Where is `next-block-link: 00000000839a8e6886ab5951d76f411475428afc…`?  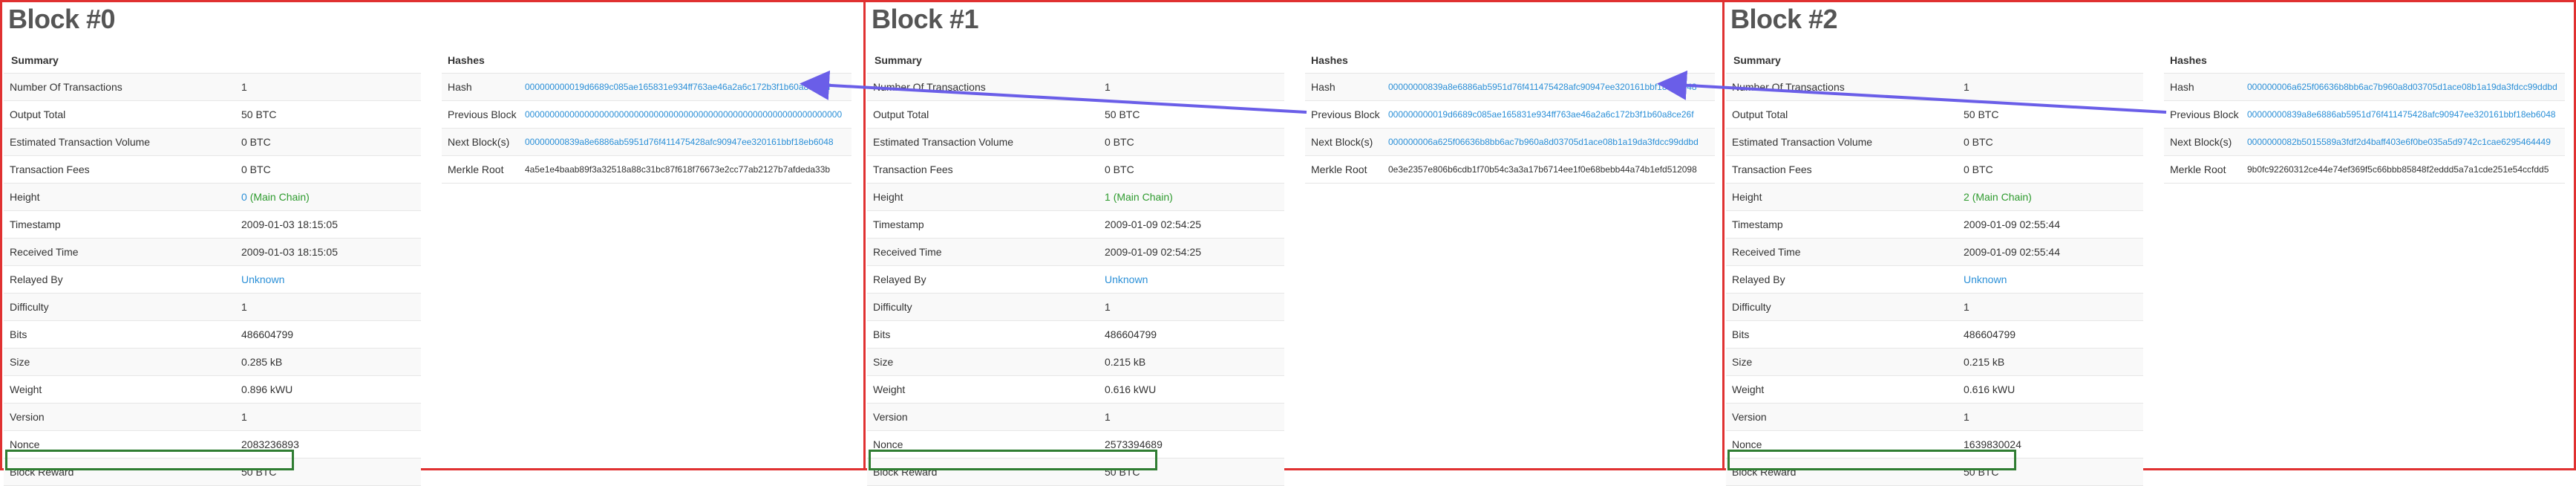
next-block-link: 00000000839a8e6886ab5951d76f411475428afc… is located at coordinates (688, 142).